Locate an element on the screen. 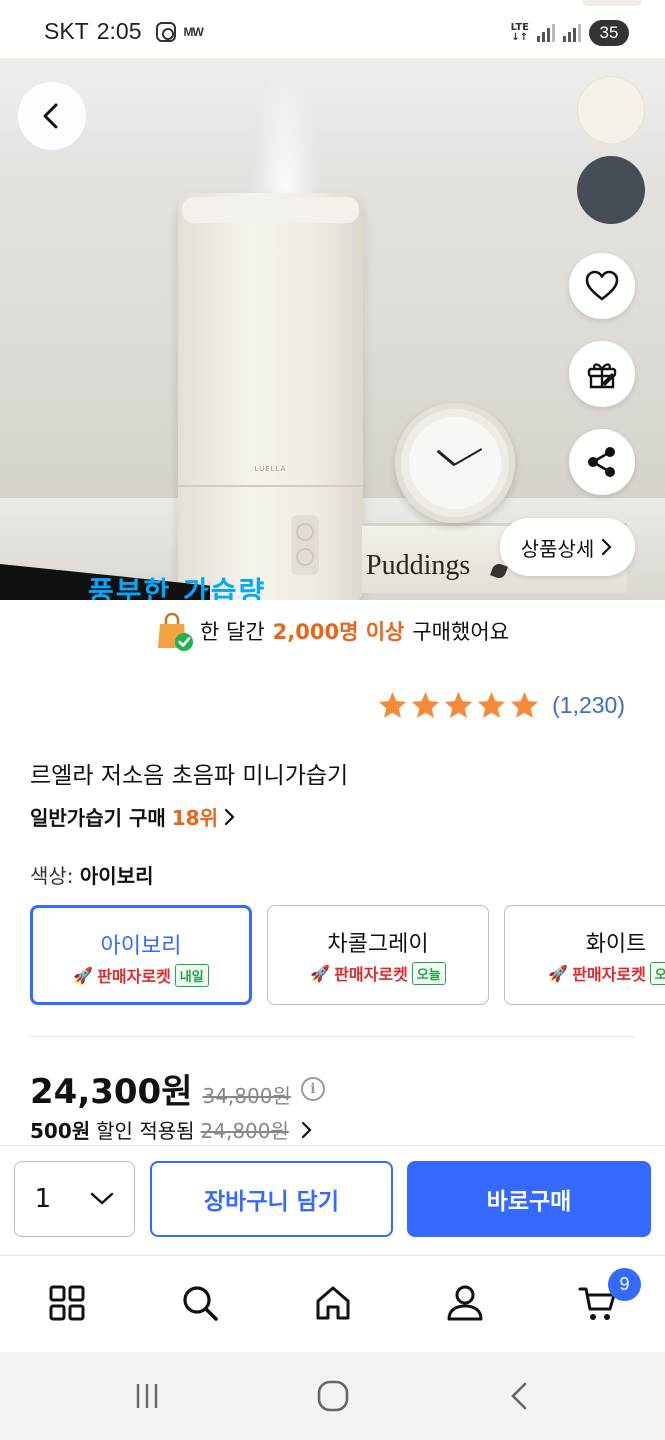  home-tab is located at coordinates (333, 1303).